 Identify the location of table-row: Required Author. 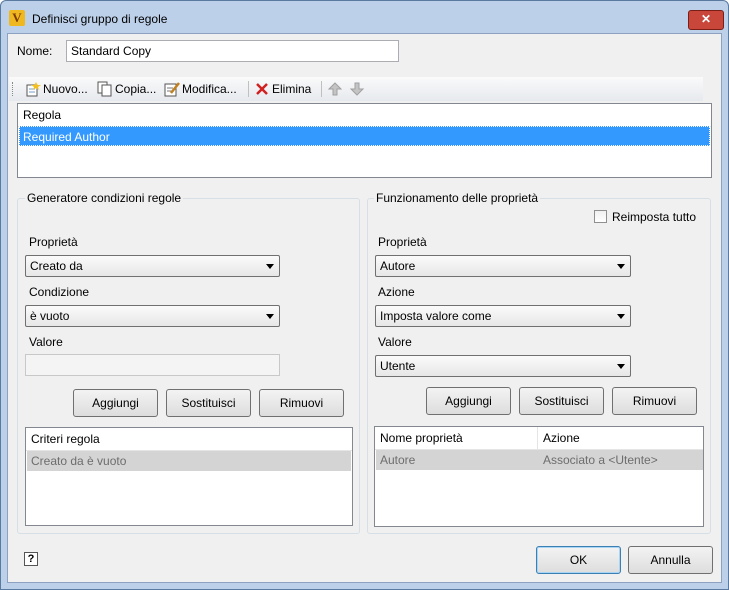
(364, 136).